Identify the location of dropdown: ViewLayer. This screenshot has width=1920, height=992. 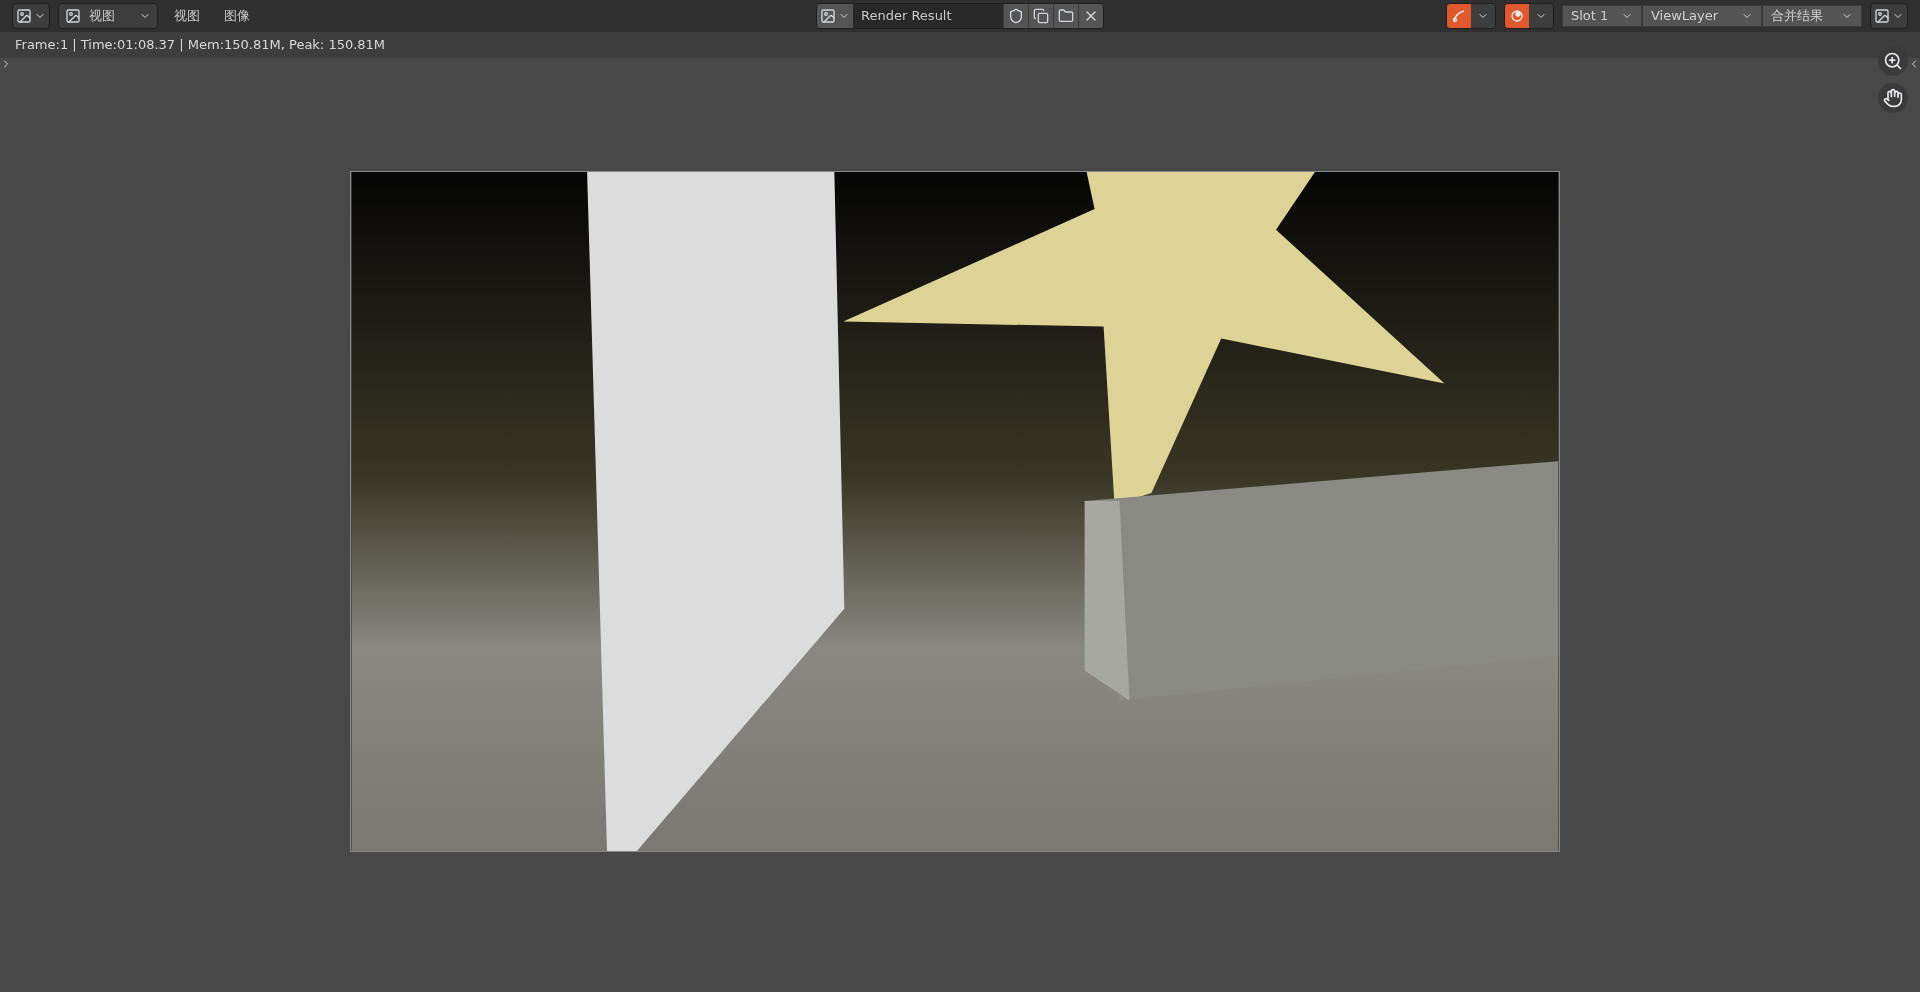
(1702, 16).